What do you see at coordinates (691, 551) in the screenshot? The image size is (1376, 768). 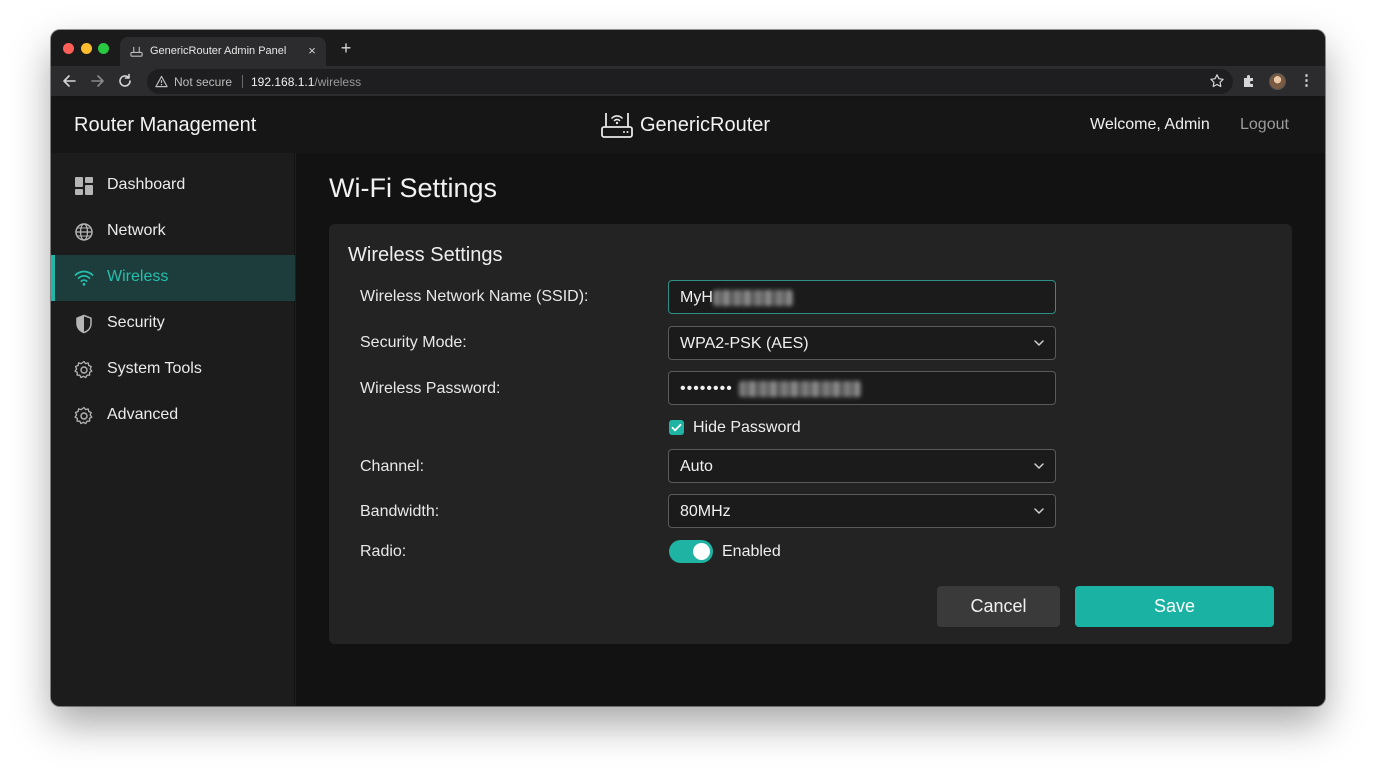 I see `radio-toggle` at bounding box center [691, 551].